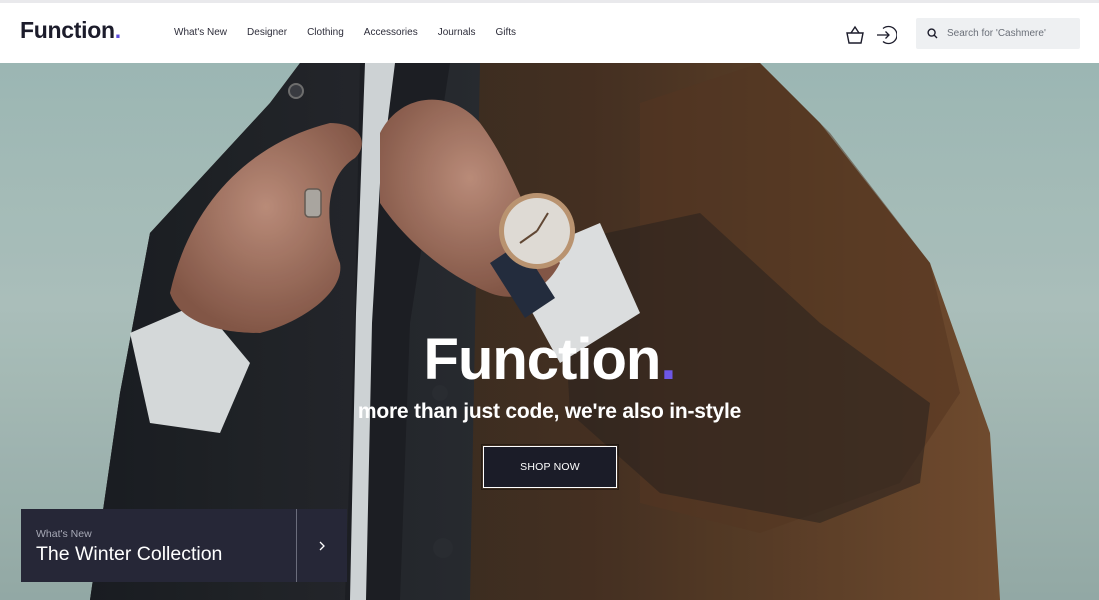 This screenshot has height=600, width=1099. Describe the element at coordinates (267, 32) in the screenshot. I see `nav-item-designer: Designer` at that location.